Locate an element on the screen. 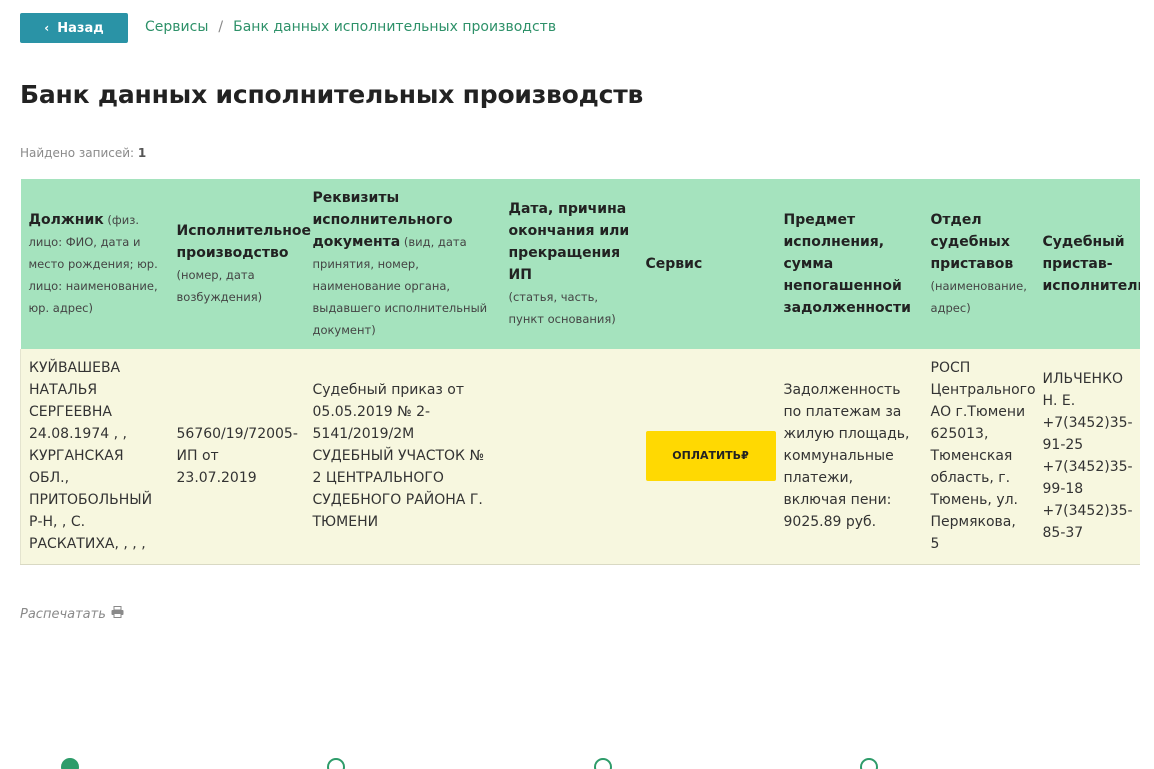  bailiff-phone: +7(3452)35-99-18 is located at coordinates (1087, 478).